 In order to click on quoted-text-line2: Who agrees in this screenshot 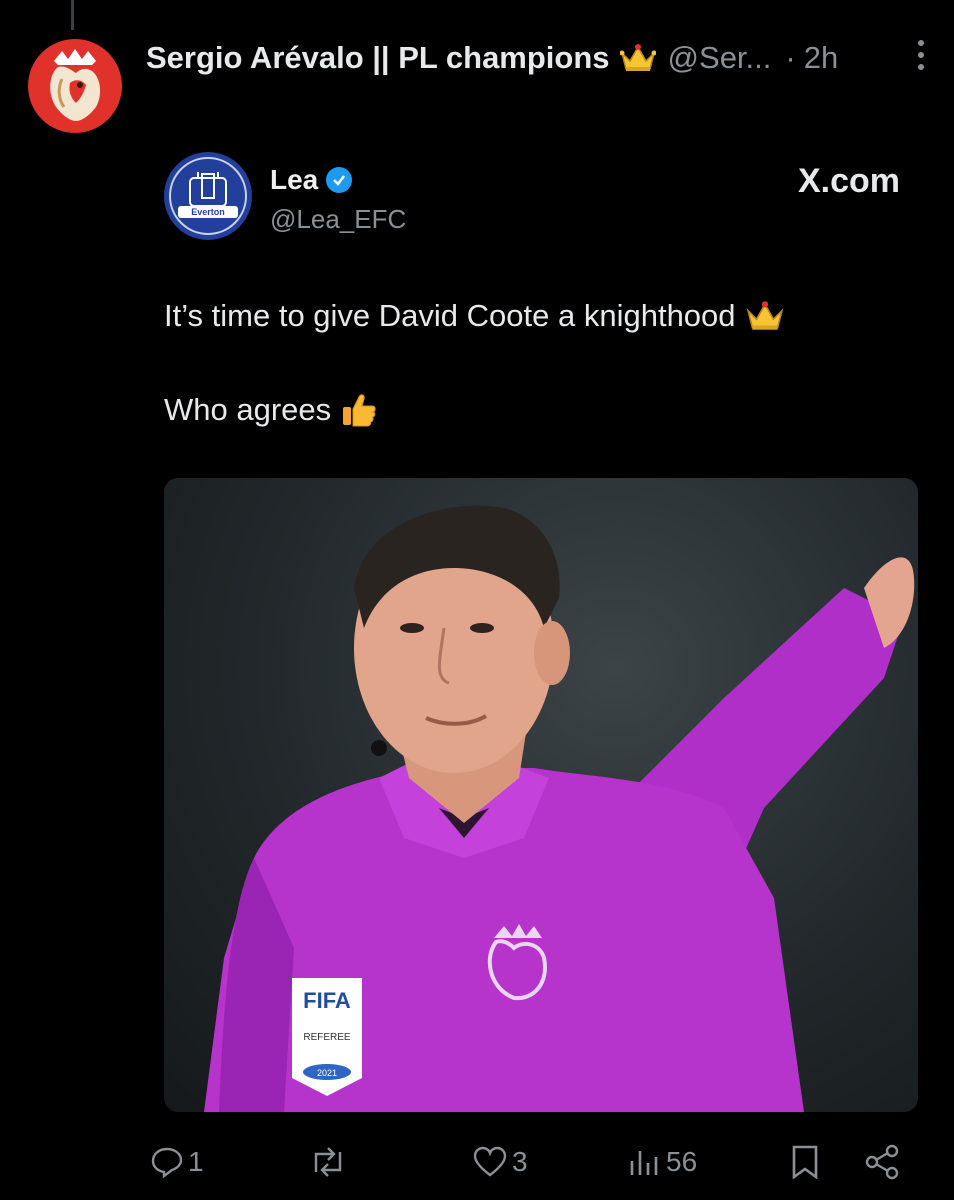, I will do `click(270, 410)`.